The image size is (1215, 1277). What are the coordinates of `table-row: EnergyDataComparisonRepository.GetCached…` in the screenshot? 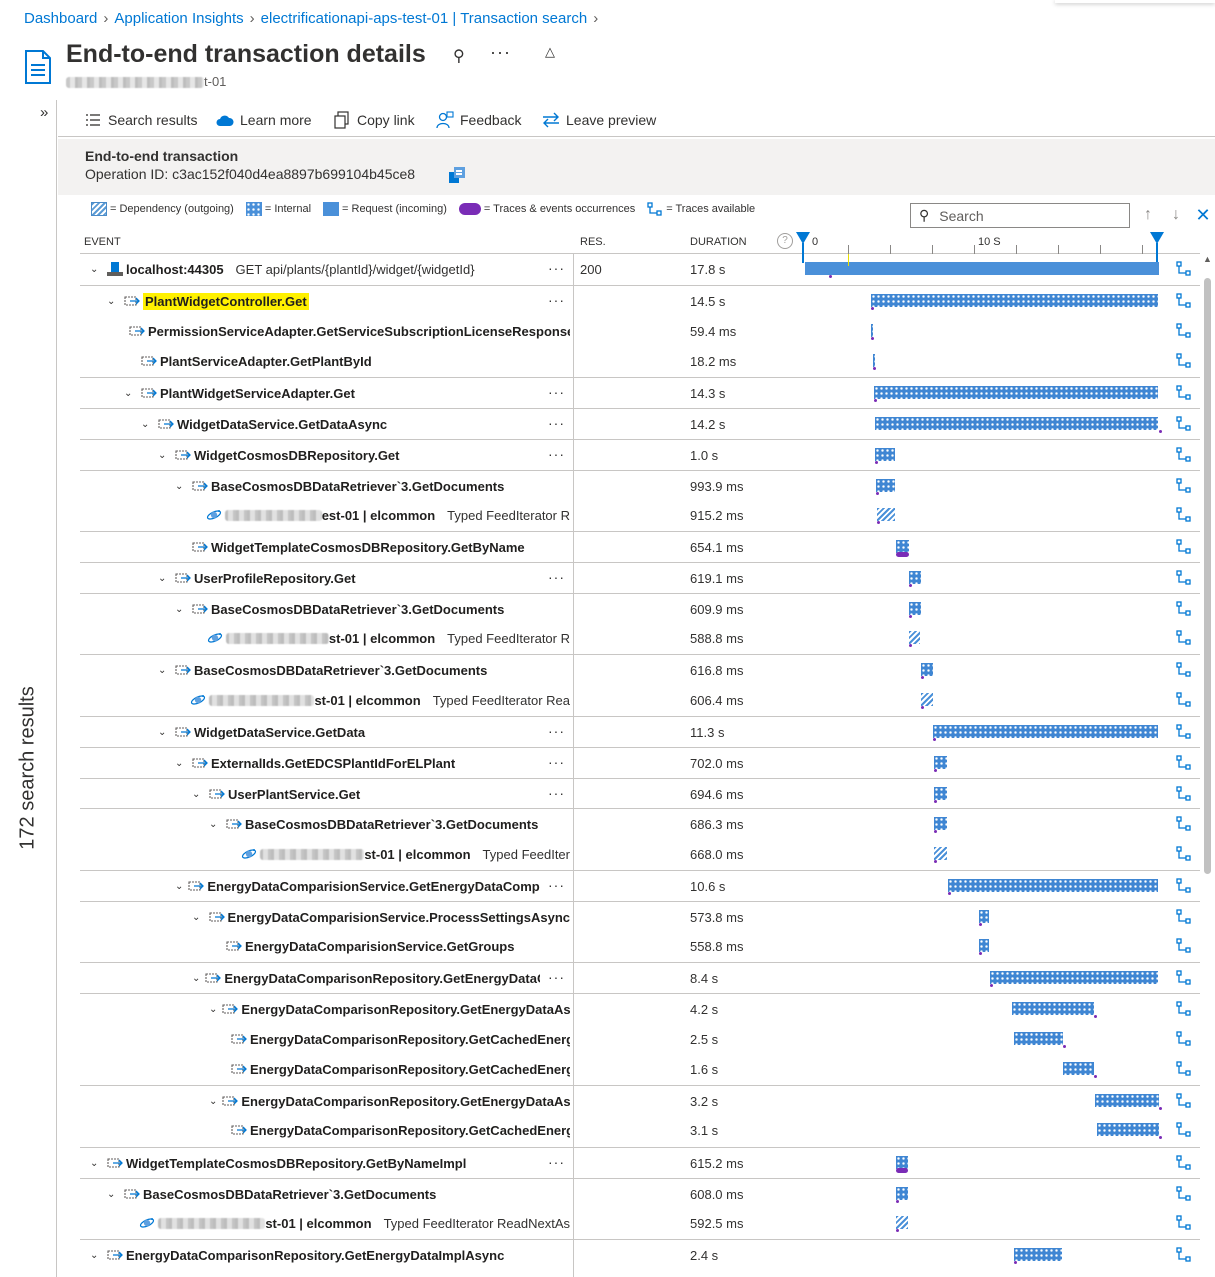 It's located at (640, 1039).